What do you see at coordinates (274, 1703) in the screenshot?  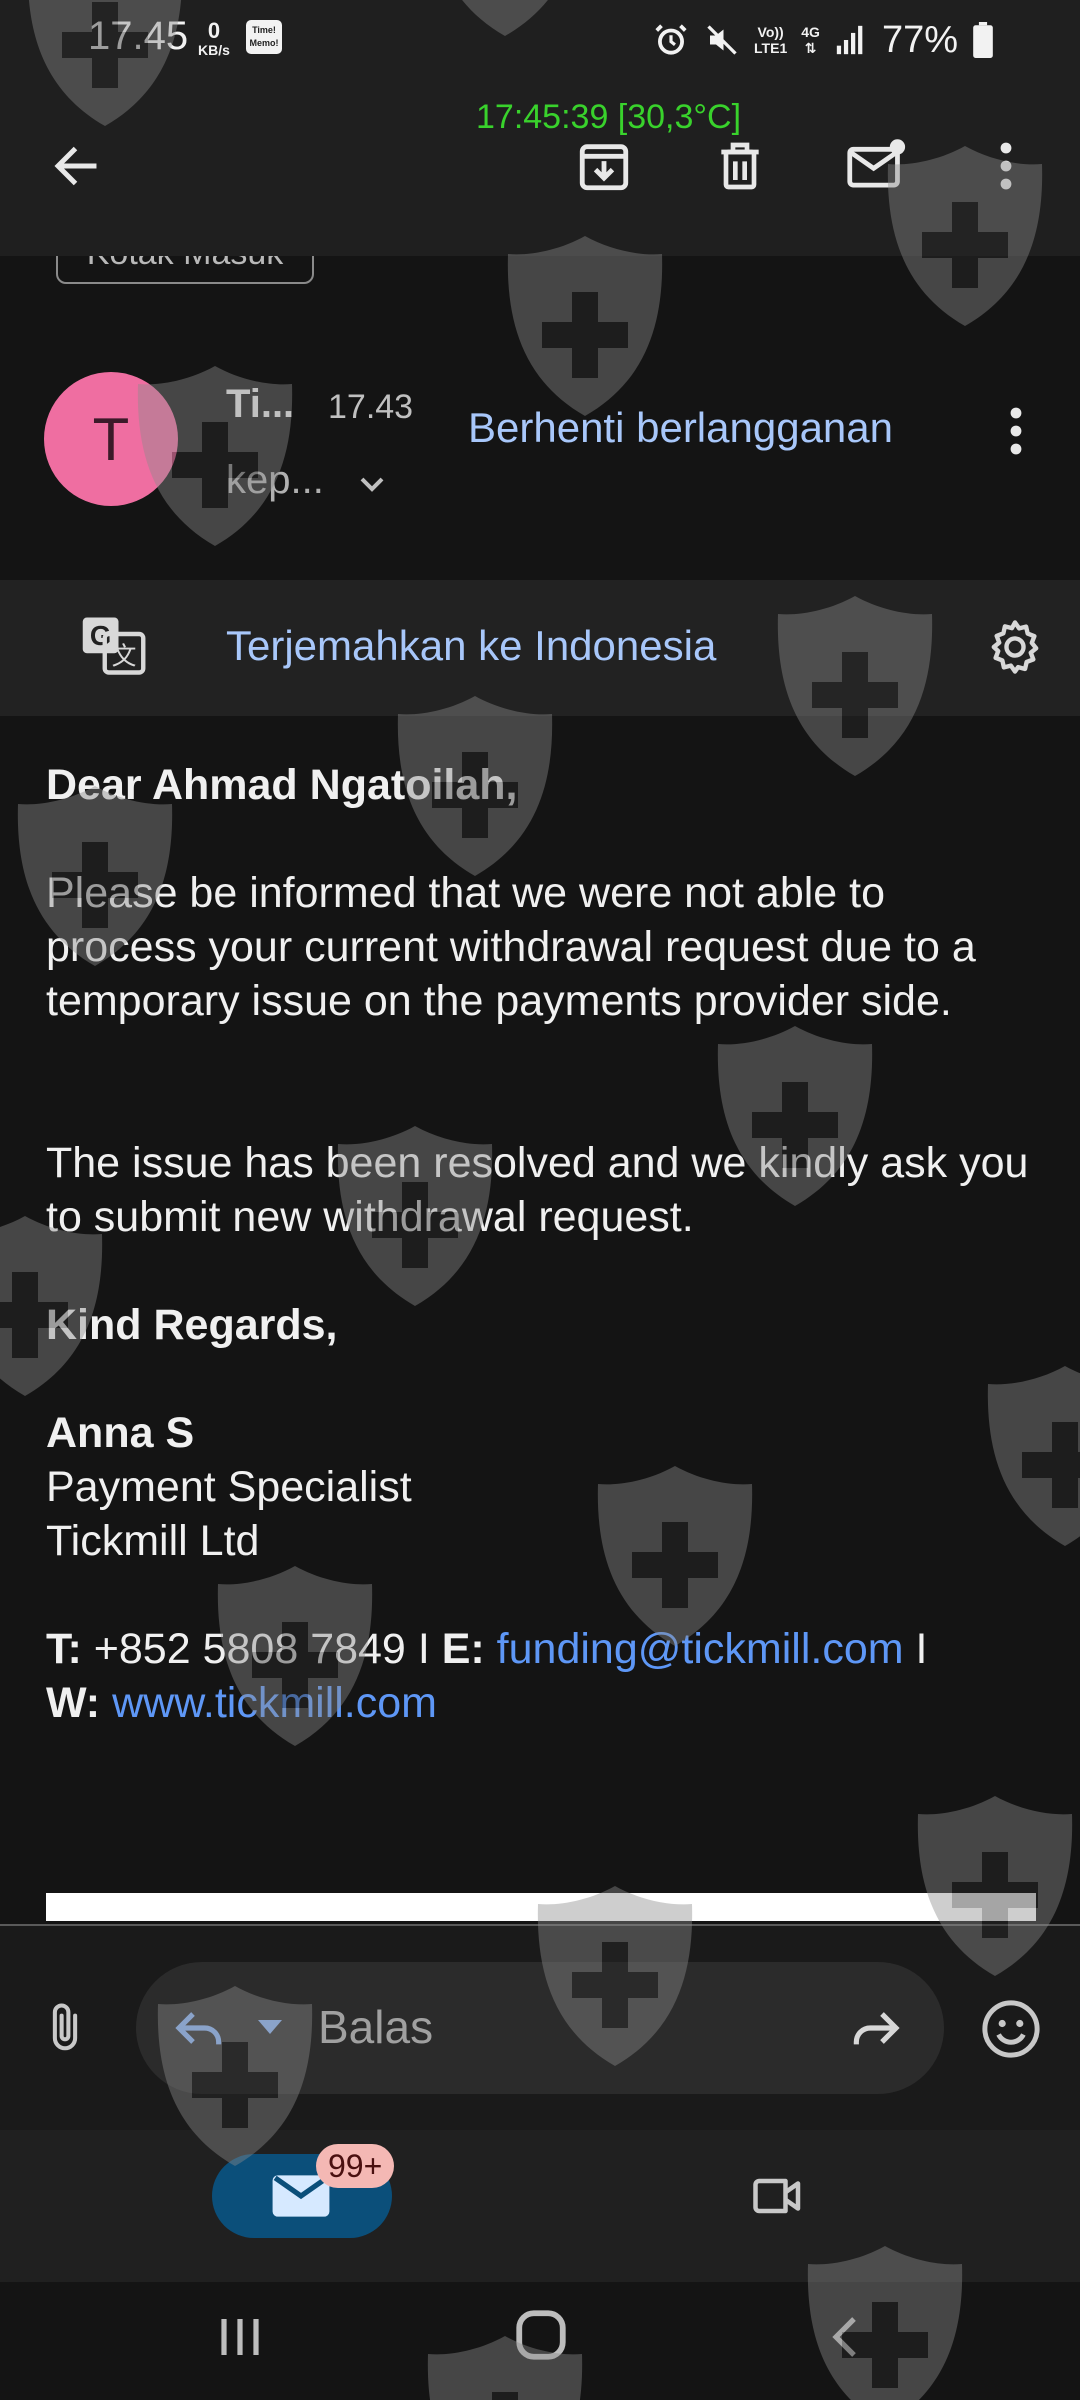 I see `website-link: www.tickmill.com` at bounding box center [274, 1703].